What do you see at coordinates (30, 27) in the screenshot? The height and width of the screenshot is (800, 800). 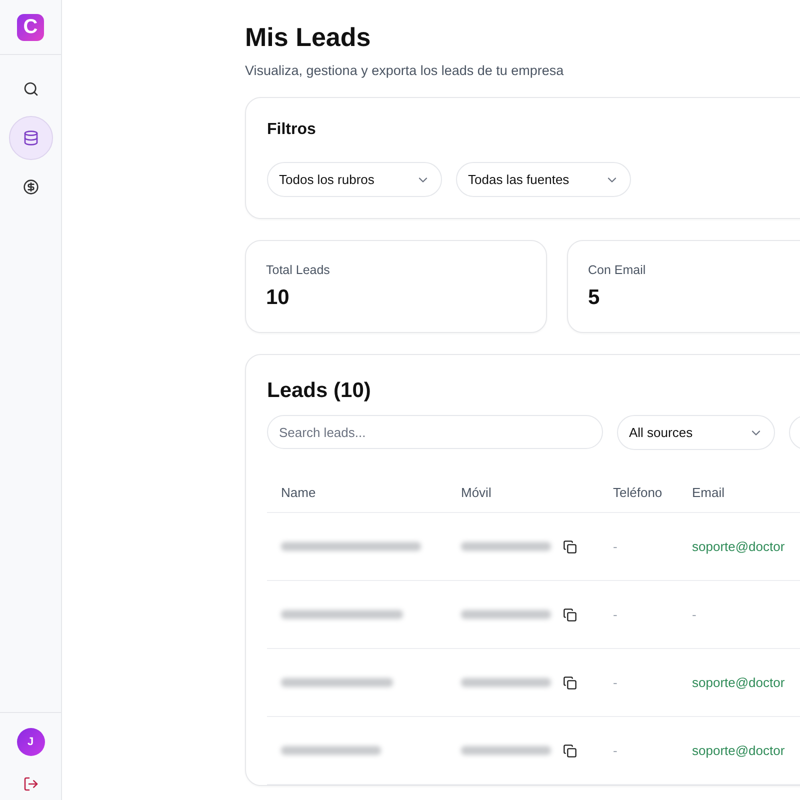 I see `app-logo: C` at bounding box center [30, 27].